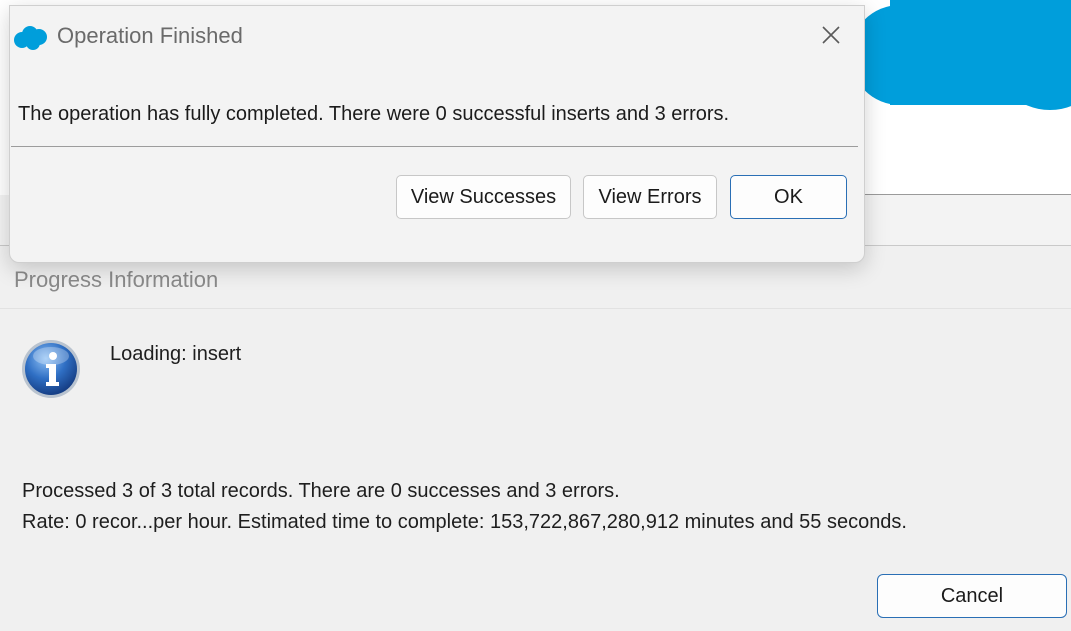 This screenshot has height=631, width=1071. What do you see at coordinates (788, 197) in the screenshot?
I see `ok-button: OK` at bounding box center [788, 197].